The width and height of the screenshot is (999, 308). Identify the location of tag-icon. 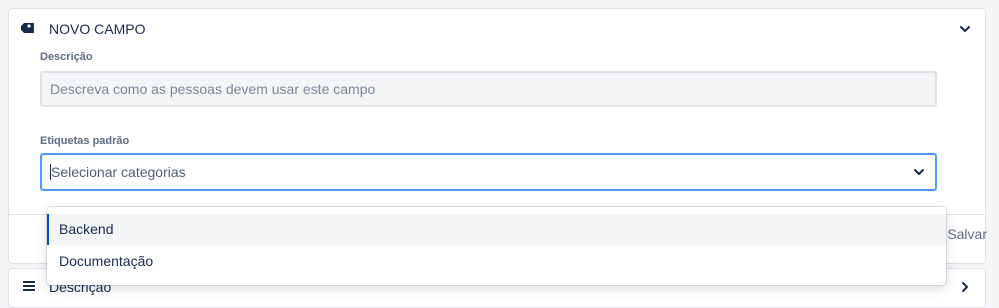
(28, 28).